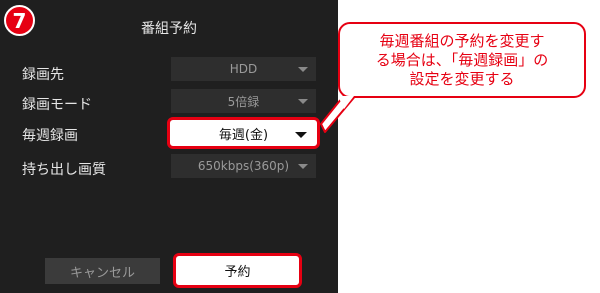  What do you see at coordinates (346, 102) in the screenshot?
I see `callout-pointer-cover` at bounding box center [346, 102].